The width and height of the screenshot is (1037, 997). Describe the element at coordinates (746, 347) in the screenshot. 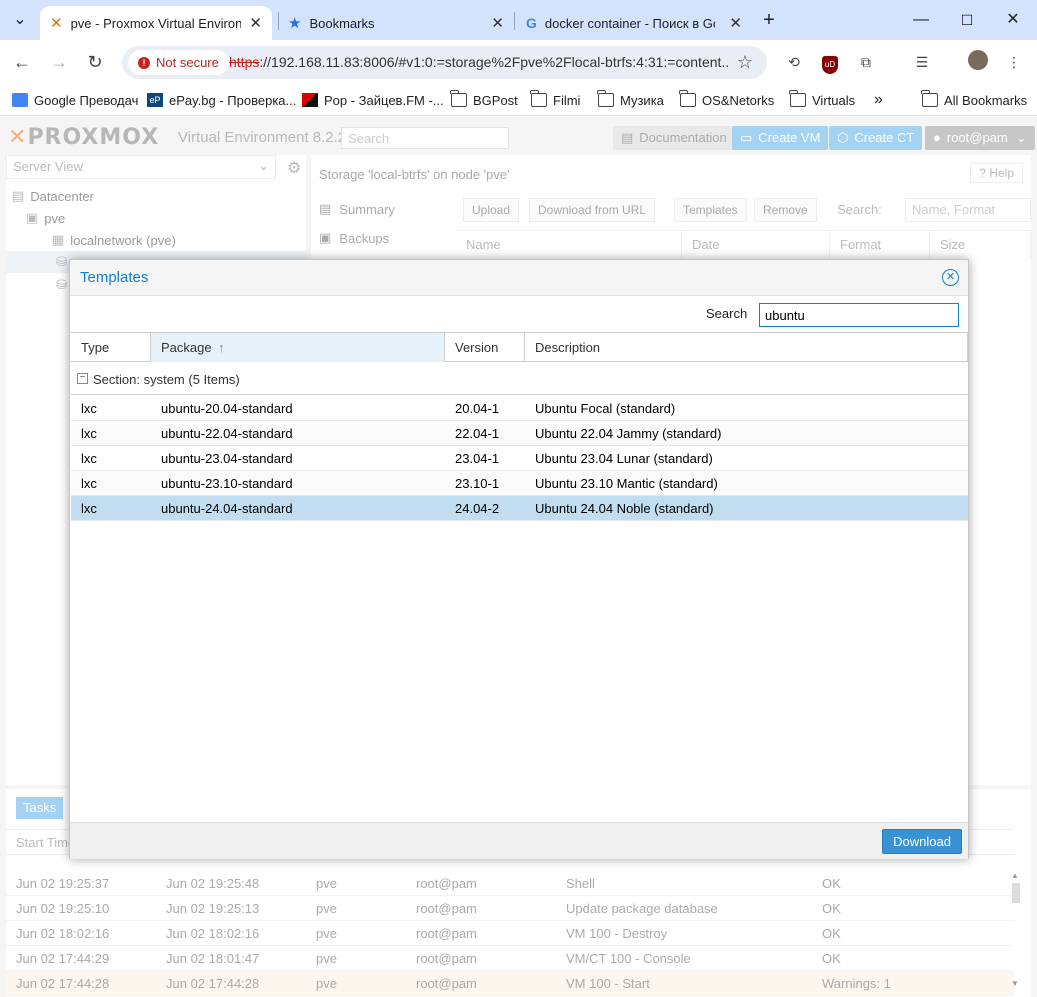

I see `col-description: Description` at that location.